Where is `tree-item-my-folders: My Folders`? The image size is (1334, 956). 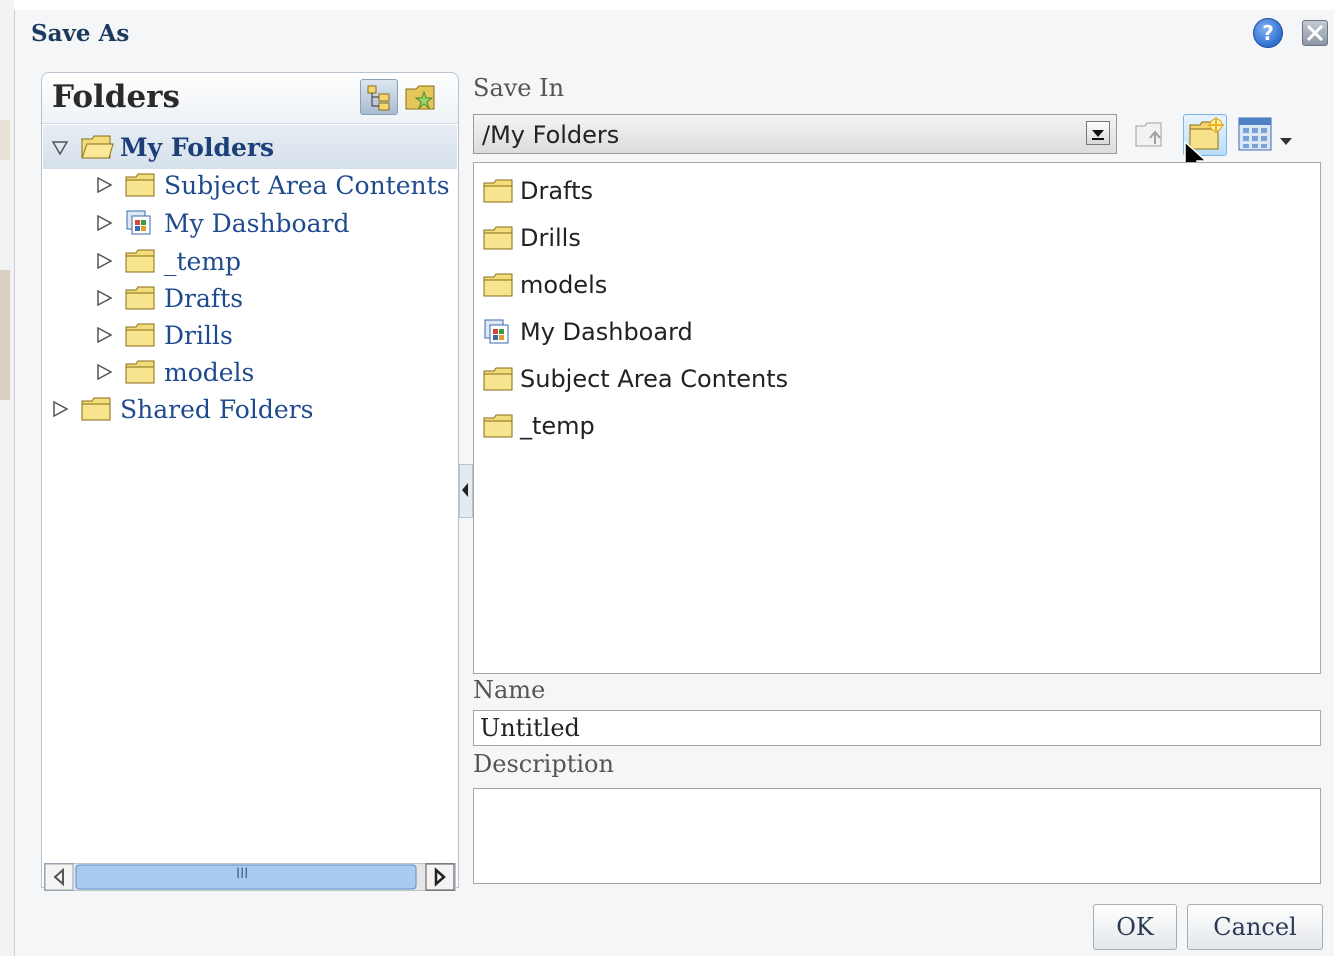
tree-item-my-folders: My Folders is located at coordinates (162, 147).